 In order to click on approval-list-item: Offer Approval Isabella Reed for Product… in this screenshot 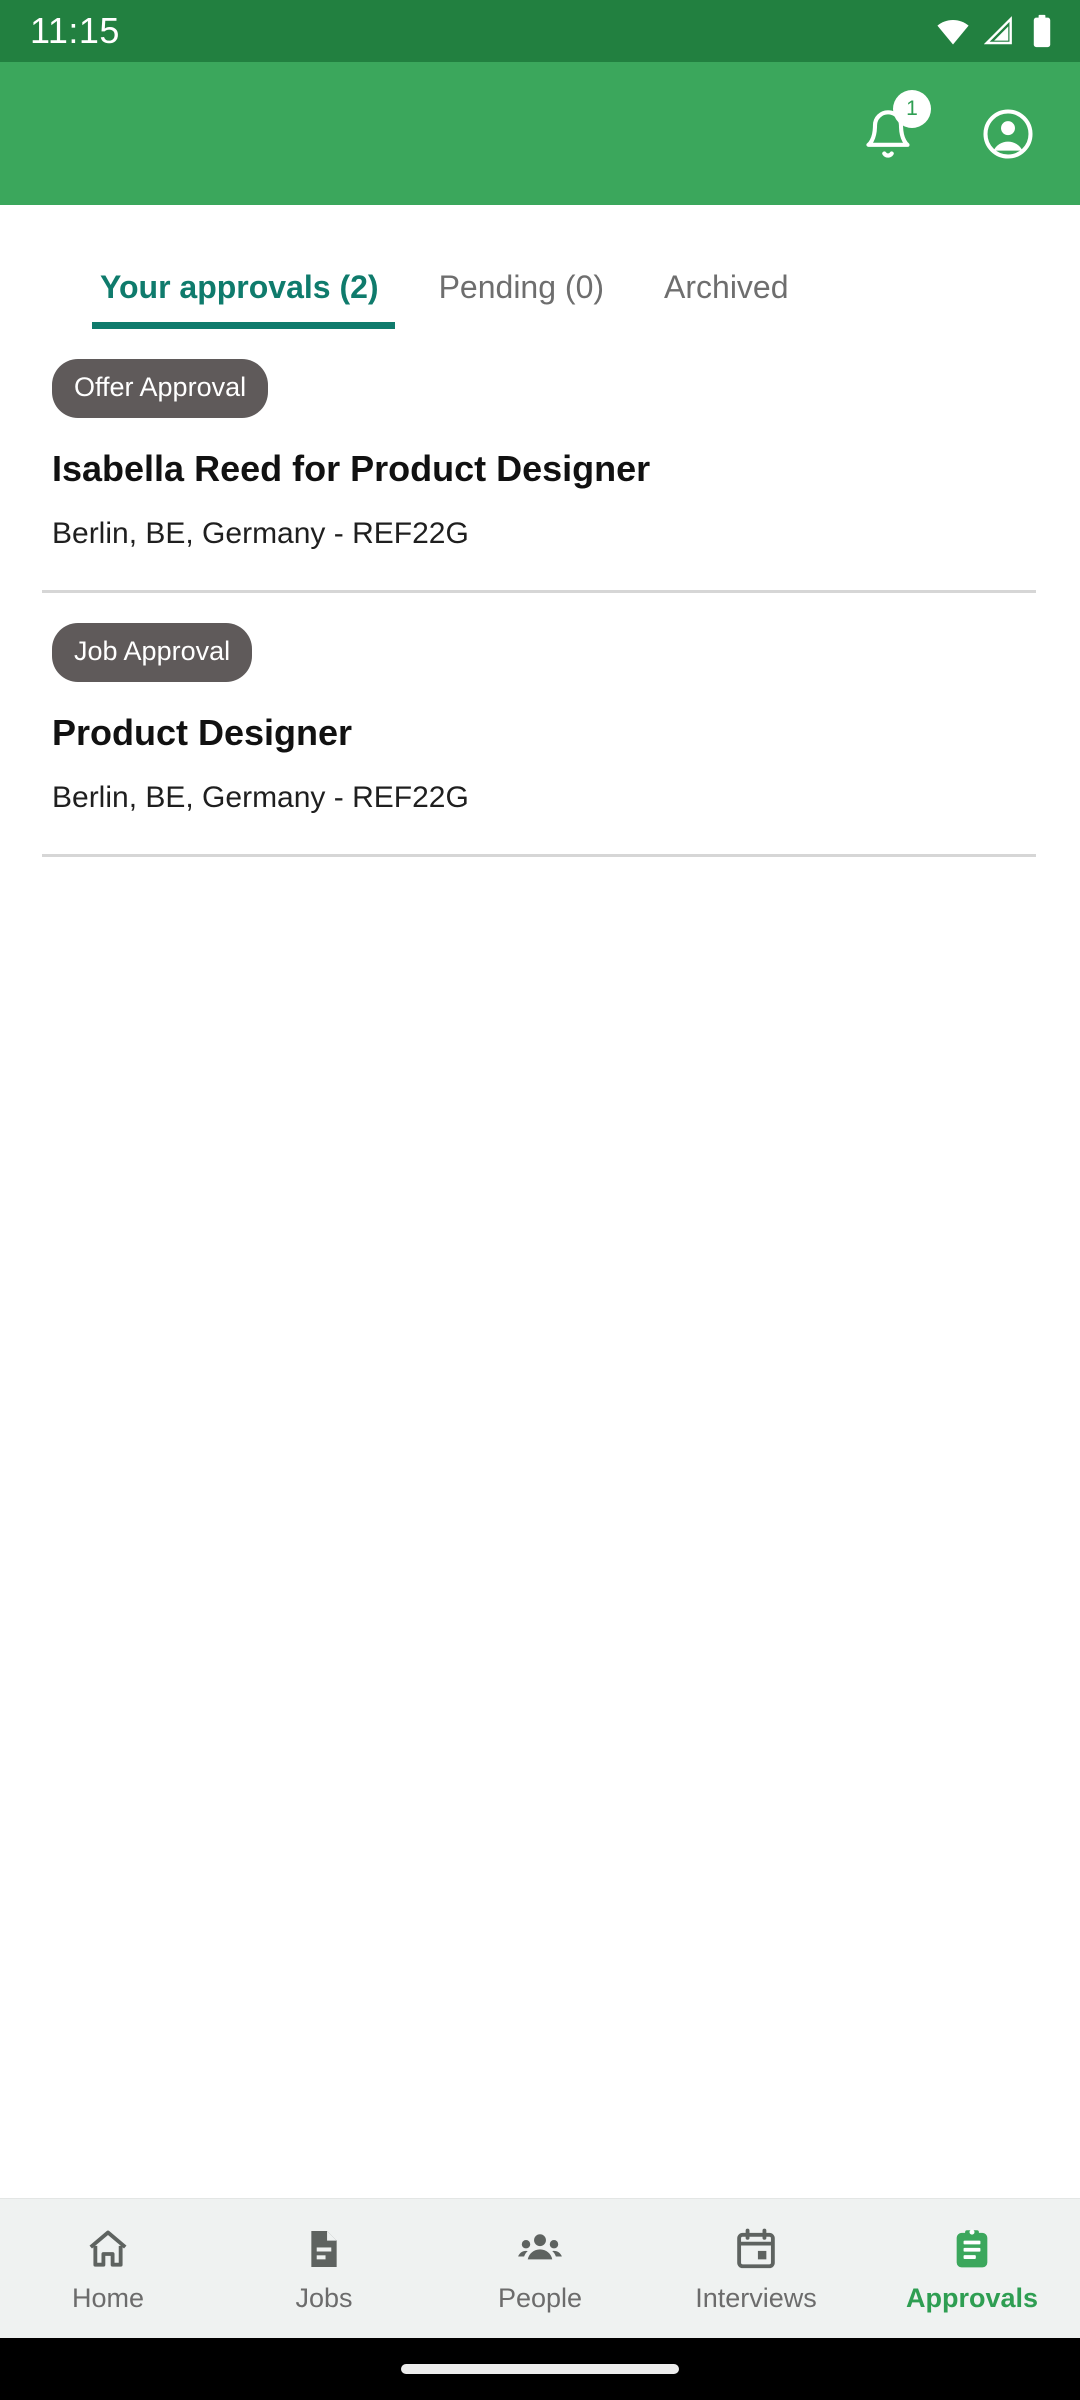, I will do `click(540, 440)`.